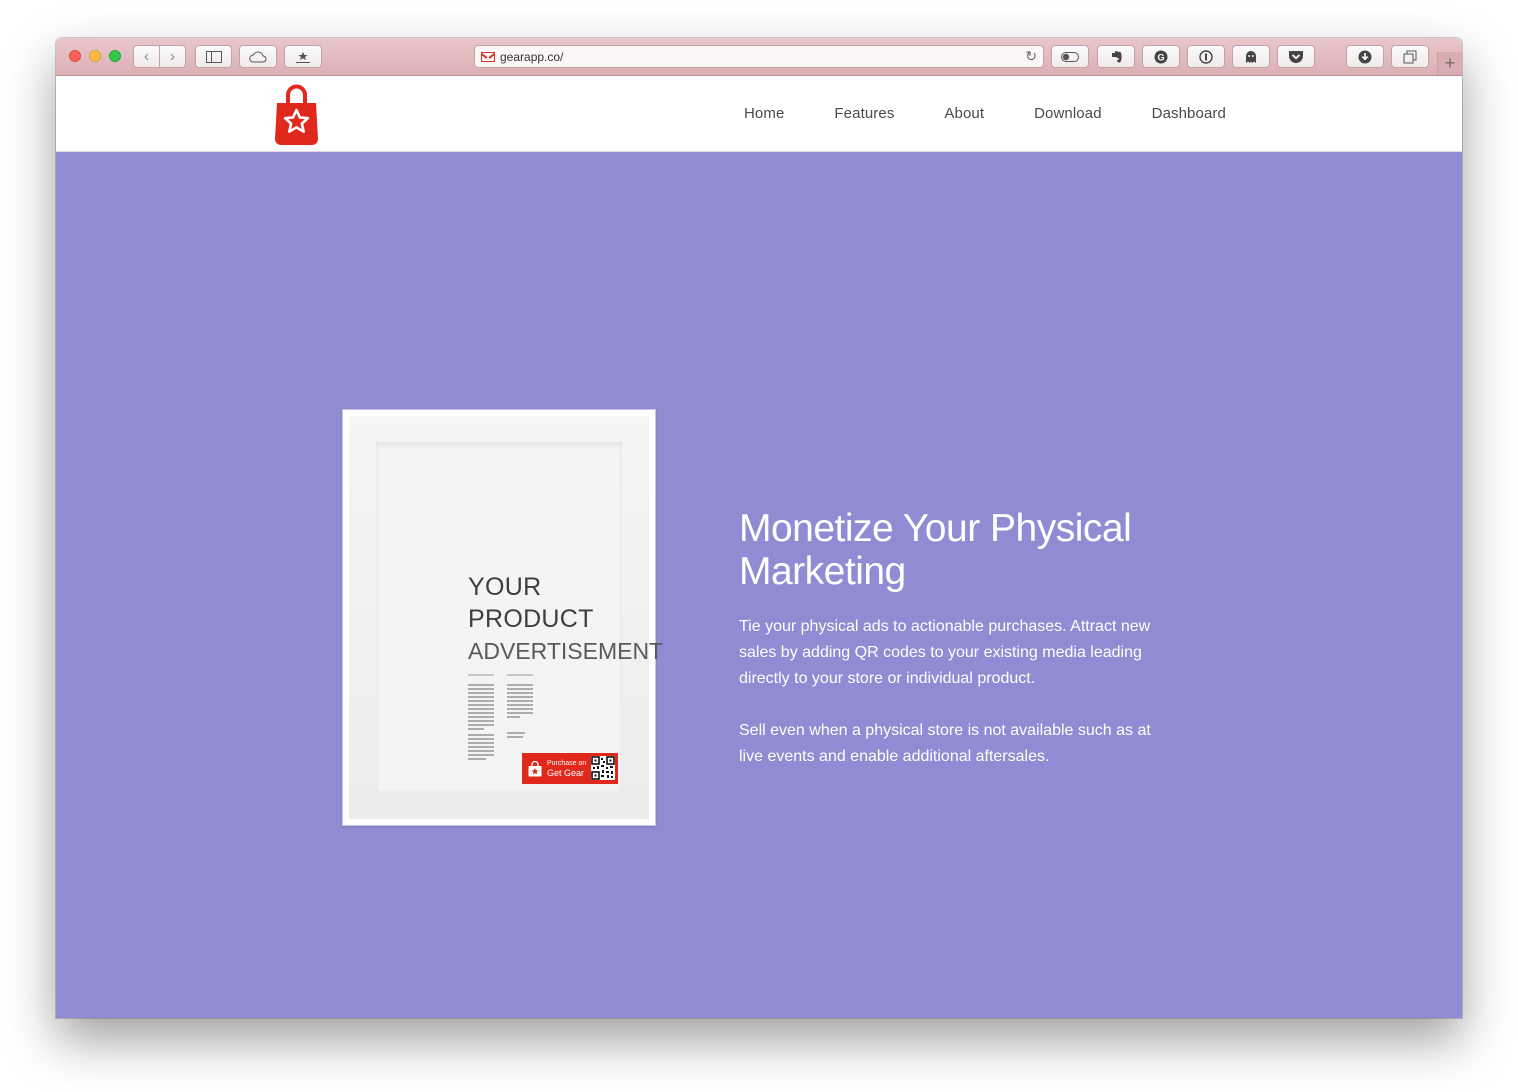 The width and height of the screenshot is (1518, 1092). I want to click on nav-home-link: Home, so click(764, 114).